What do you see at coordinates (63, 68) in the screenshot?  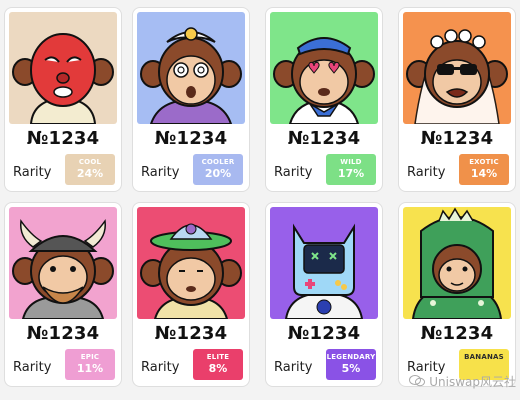 I see `monkey-red-mask-icon` at bounding box center [63, 68].